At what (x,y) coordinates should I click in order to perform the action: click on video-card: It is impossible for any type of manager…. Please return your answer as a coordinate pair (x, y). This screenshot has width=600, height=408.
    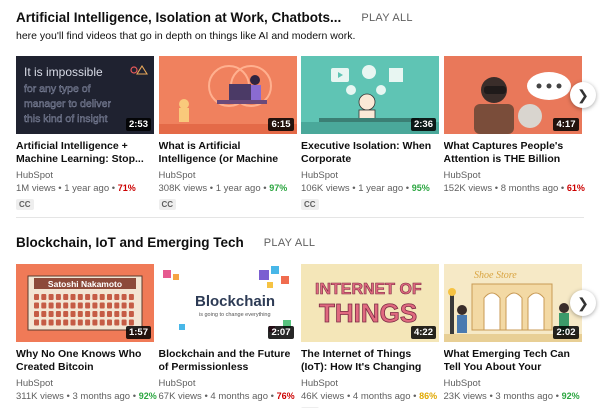
    Looking at the image, I should click on (85, 134).